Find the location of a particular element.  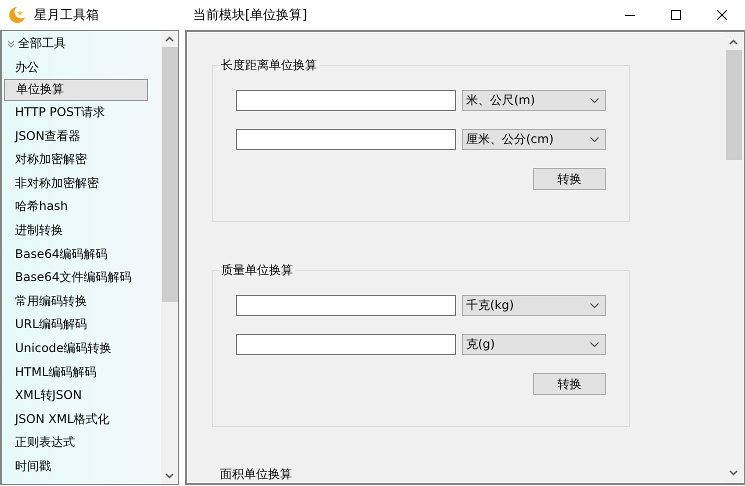

tree-item: 进制转换 is located at coordinates (80, 230).